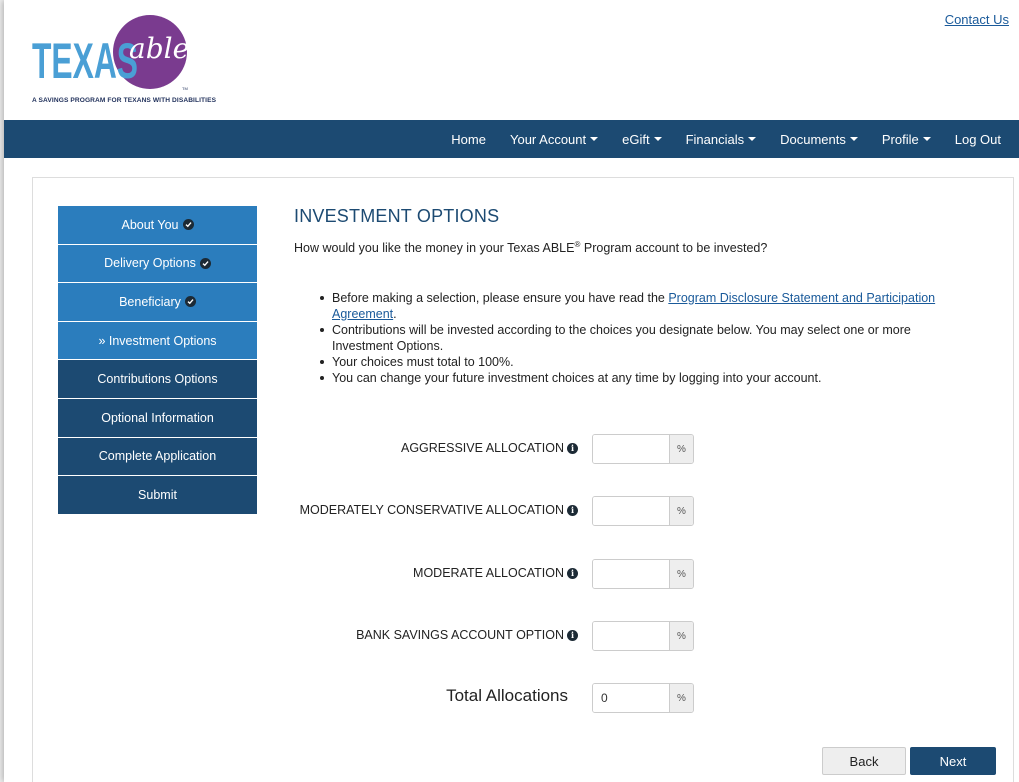 The height and width of the screenshot is (782, 1019). Describe the element at coordinates (813, 139) in the screenshot. I see `nav-documents-label: Documents` at that location.